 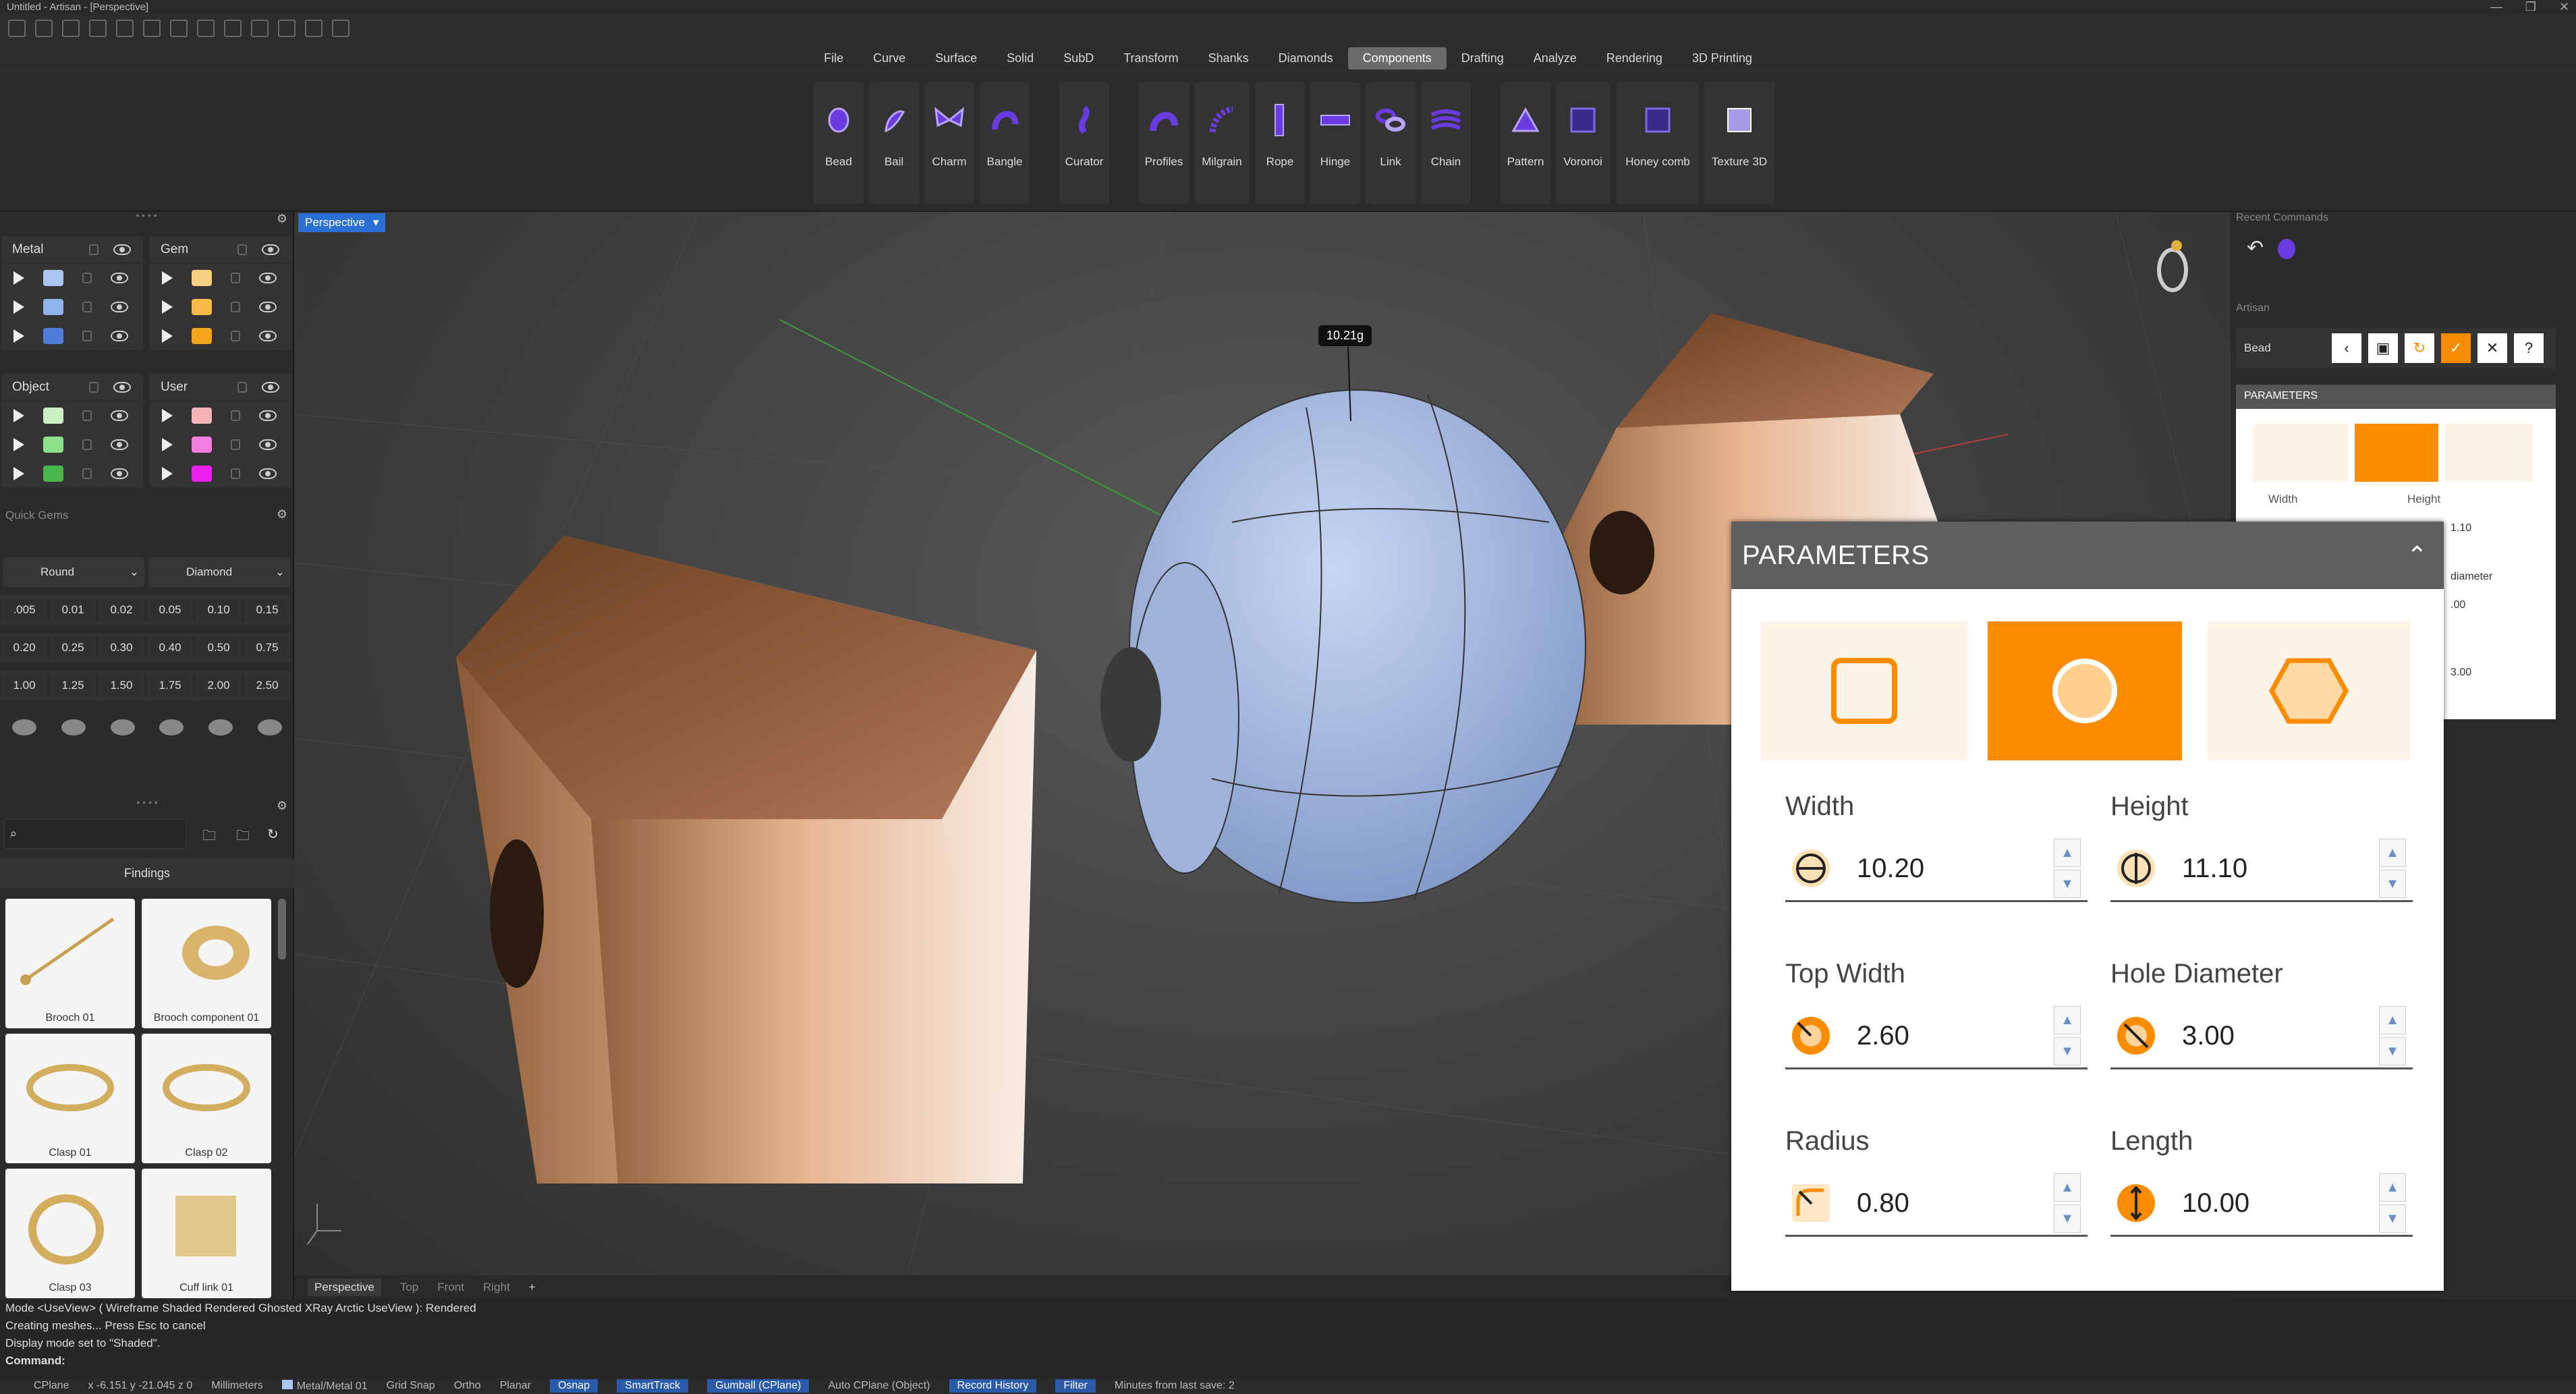 I want to click on gem-size-button: 0.05, so click(x=170, y=610).